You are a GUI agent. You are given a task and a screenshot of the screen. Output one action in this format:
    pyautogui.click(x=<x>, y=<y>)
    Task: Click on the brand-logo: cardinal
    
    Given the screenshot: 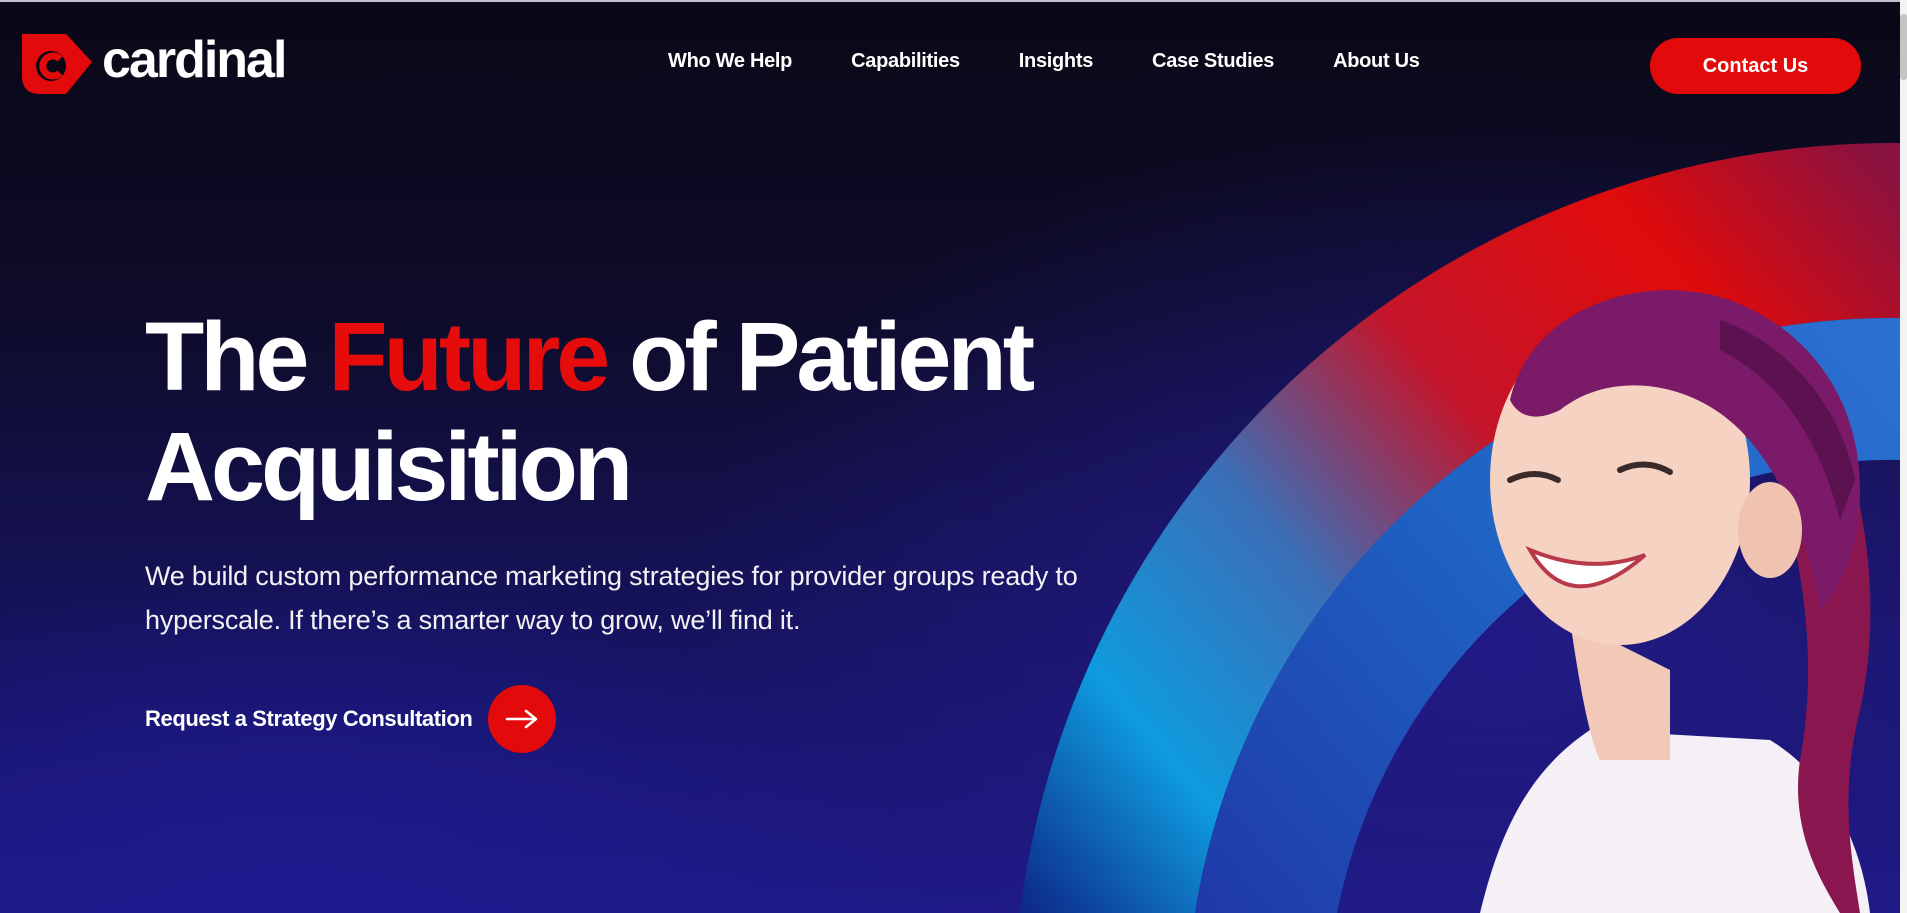 What is the action you would take?
    pyautogui.click(x=153, y=63)
    